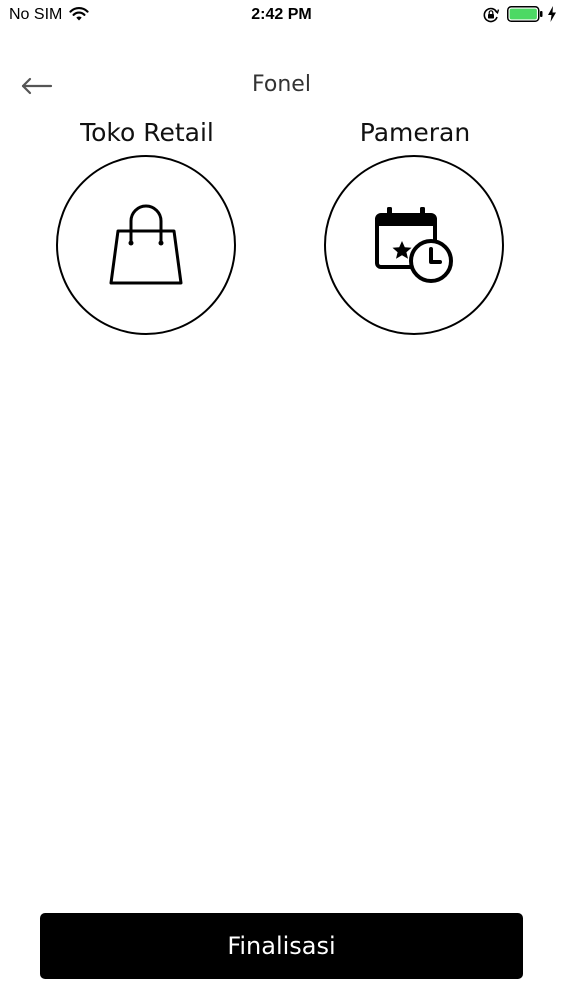 The height and width of the screenshot is (1000, 563). I want to click on option-circle-toko-retail, so click(146, 245).